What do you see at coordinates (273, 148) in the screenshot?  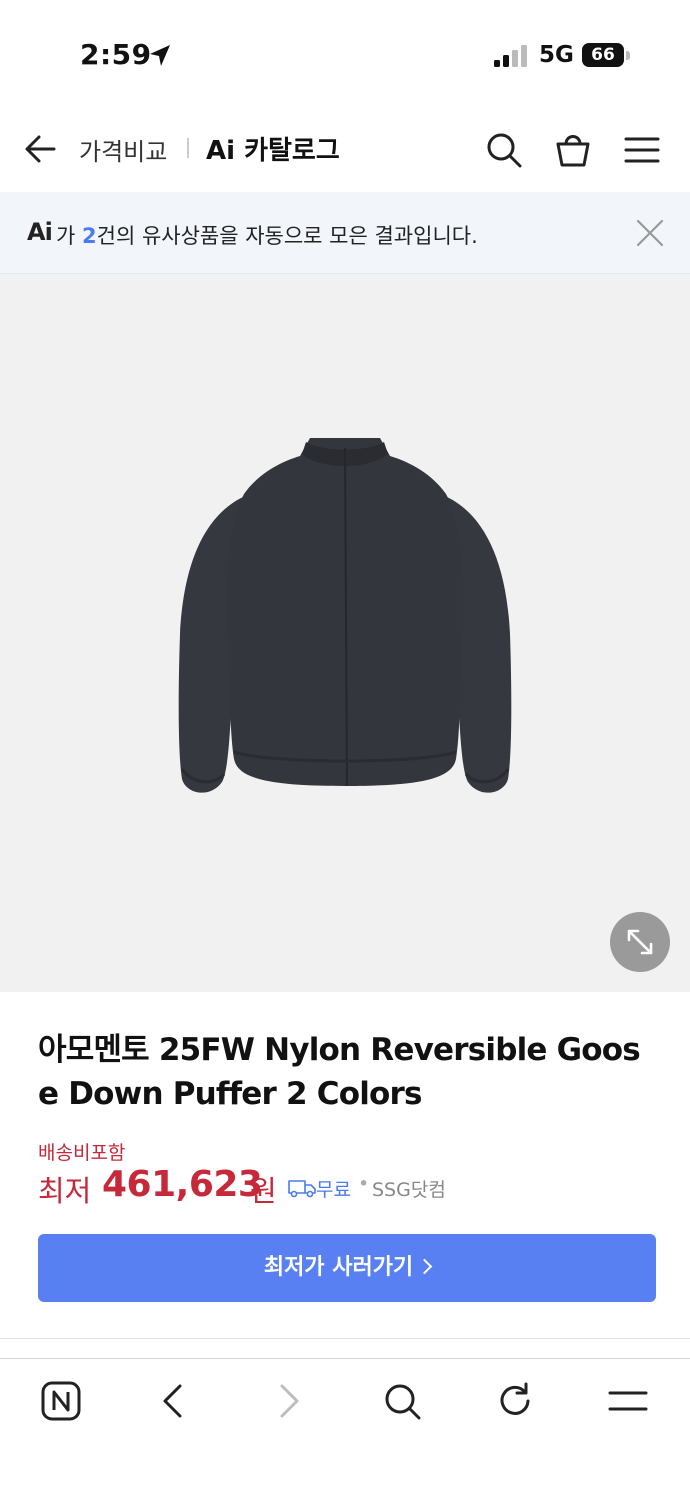 I see `breadcrumb-ai-catalog: Ai 카탈로그` at bounding box center [273, 148].